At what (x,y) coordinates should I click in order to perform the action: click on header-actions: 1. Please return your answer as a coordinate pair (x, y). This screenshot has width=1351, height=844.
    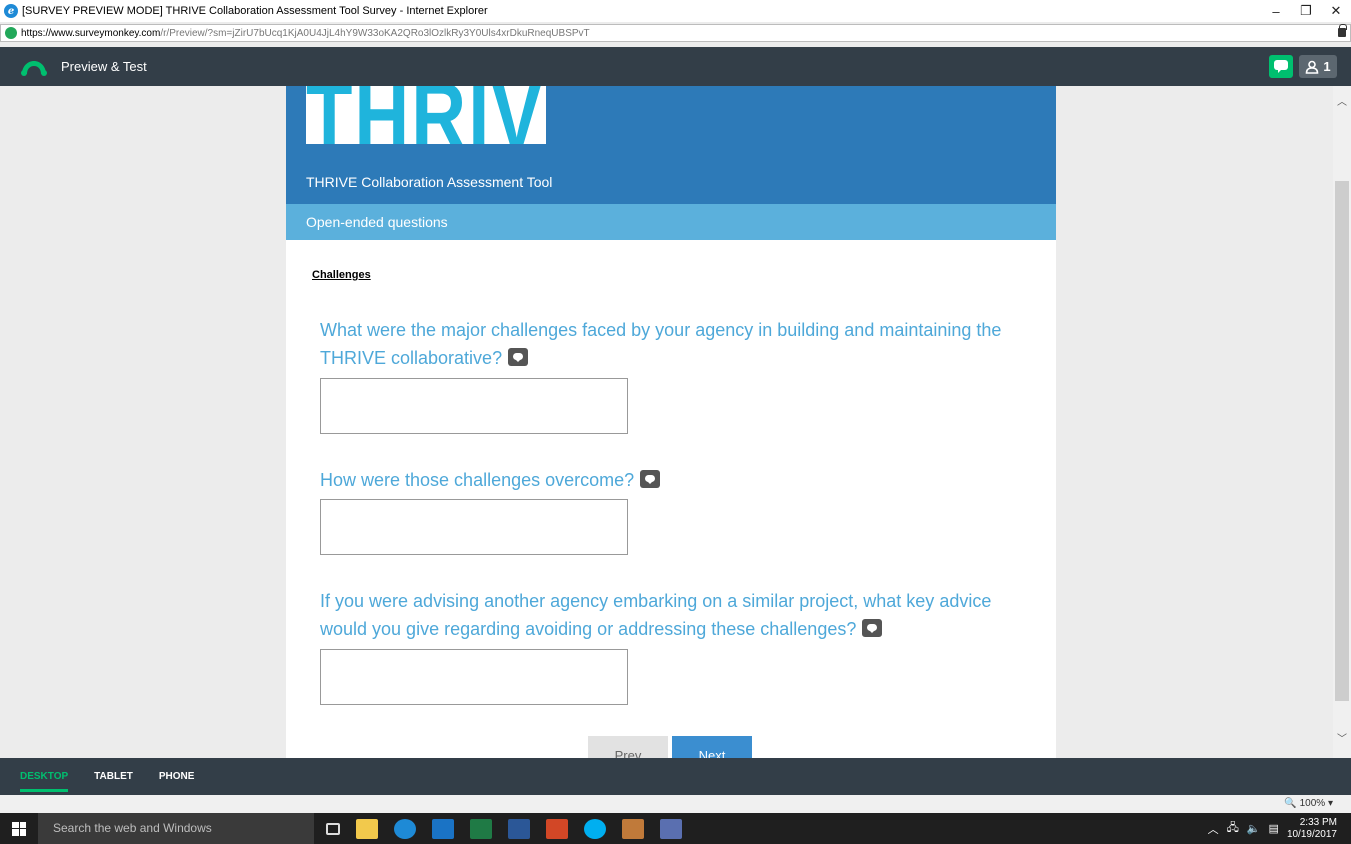
    Looking at the image, I should click on (1303, 66).